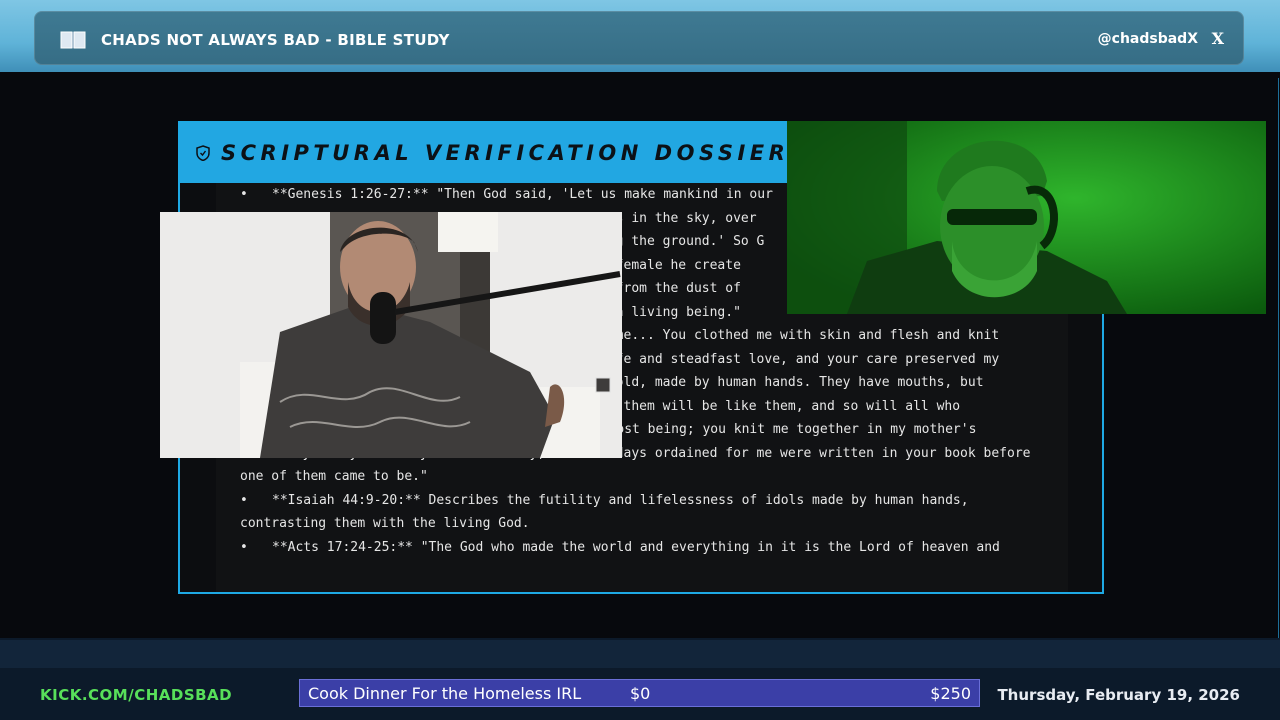 This screenshot has height=720, width=1280. I want to click on host-webcam-image, so click(1026, 217).